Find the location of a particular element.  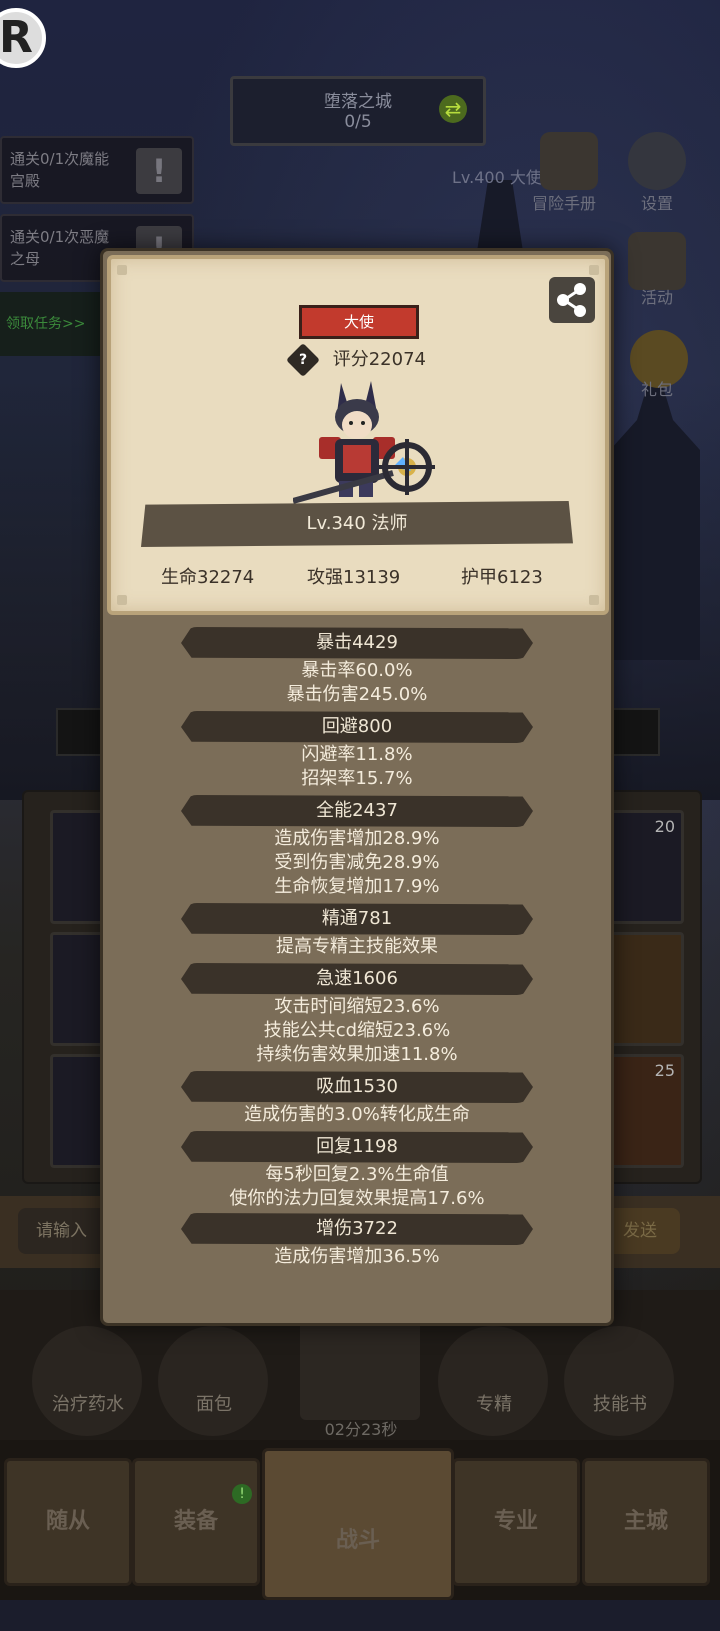

attr-dodge: 回避800 闪避率11.8% 招架率15.7% is located at coordinates (357, 751).